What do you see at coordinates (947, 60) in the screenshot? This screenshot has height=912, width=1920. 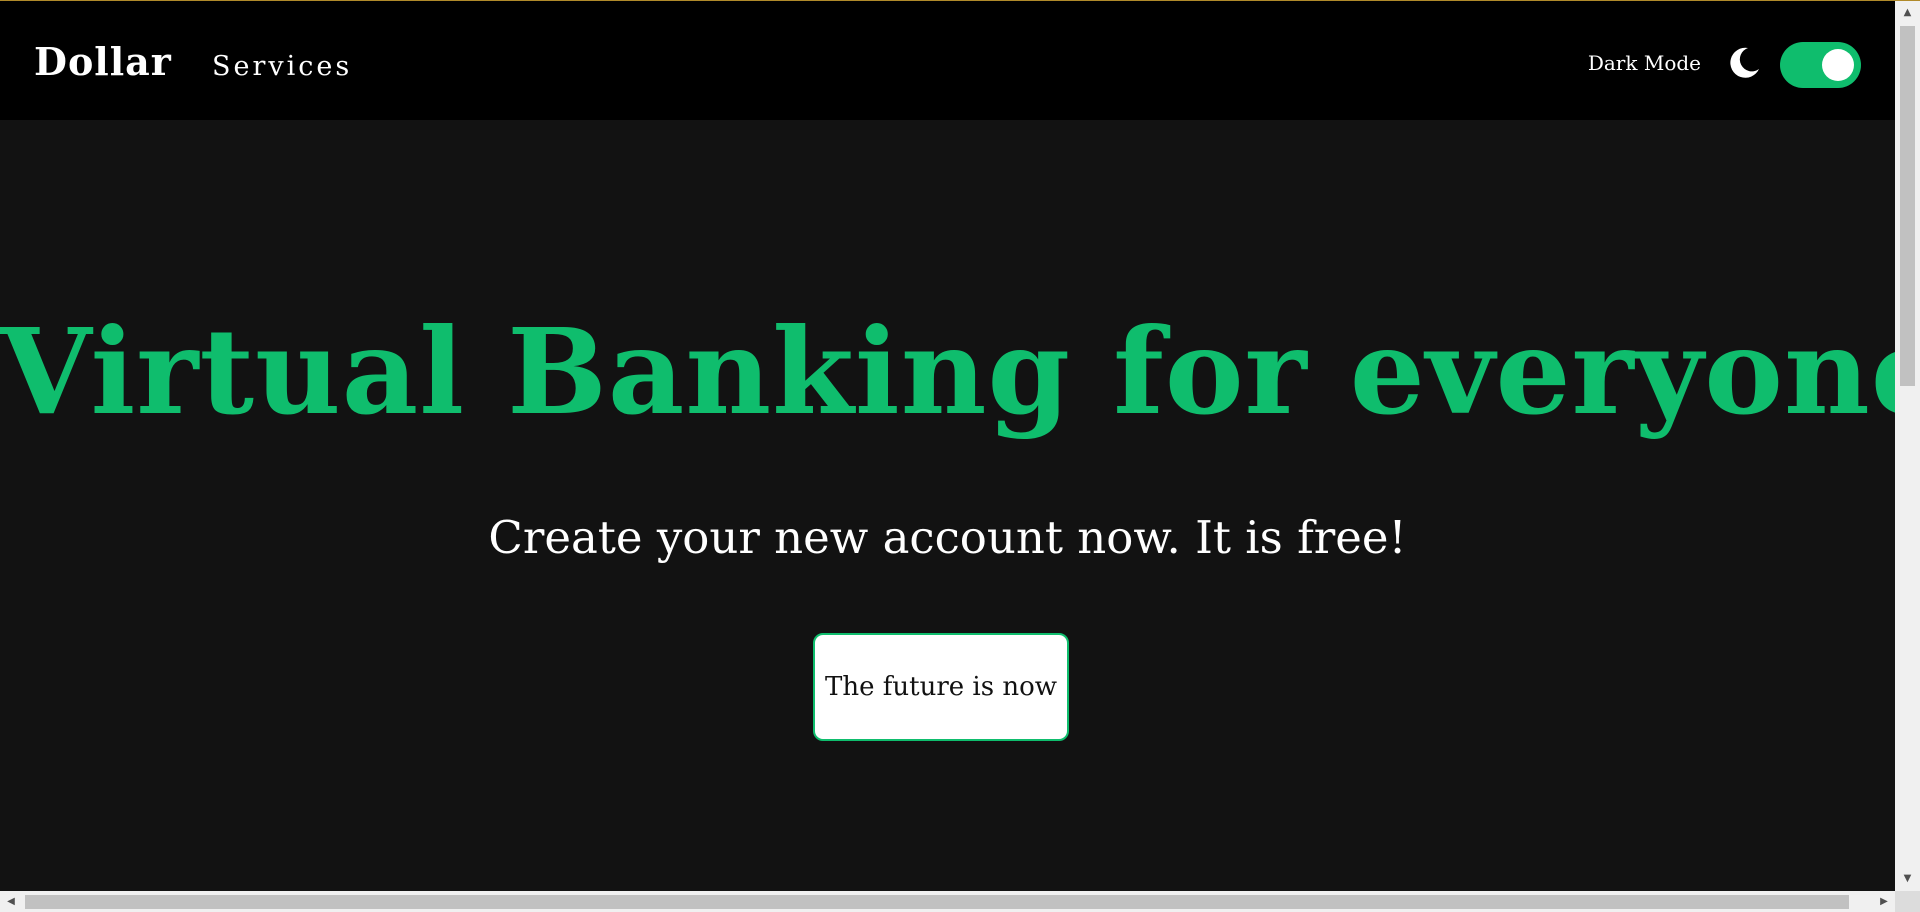 I see `navbar: Dollar Services Dark Mode` at bounding box center [947, 60].